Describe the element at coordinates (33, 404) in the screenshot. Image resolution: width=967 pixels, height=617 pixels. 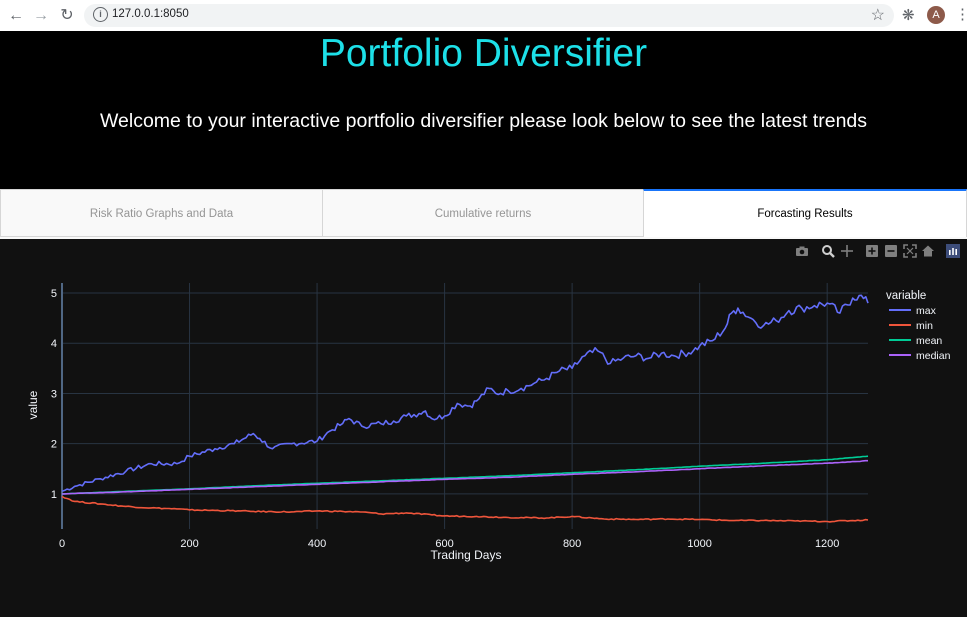
I see `y-axis-label: value` at that location.